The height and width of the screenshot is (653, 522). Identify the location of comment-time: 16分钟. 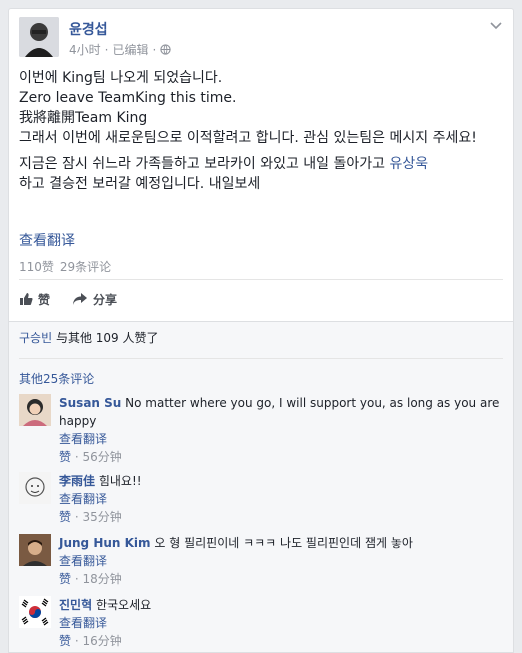
(101, 641).